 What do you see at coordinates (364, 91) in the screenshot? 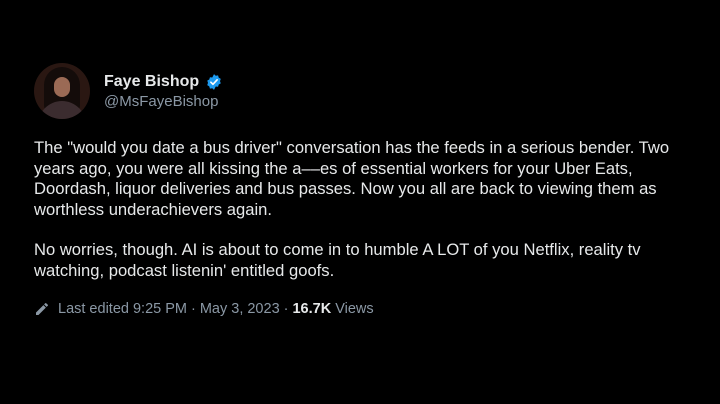
I see `tweet-header: Faye Bishop @MsFayeBishop` at bounding box center [364, 91].